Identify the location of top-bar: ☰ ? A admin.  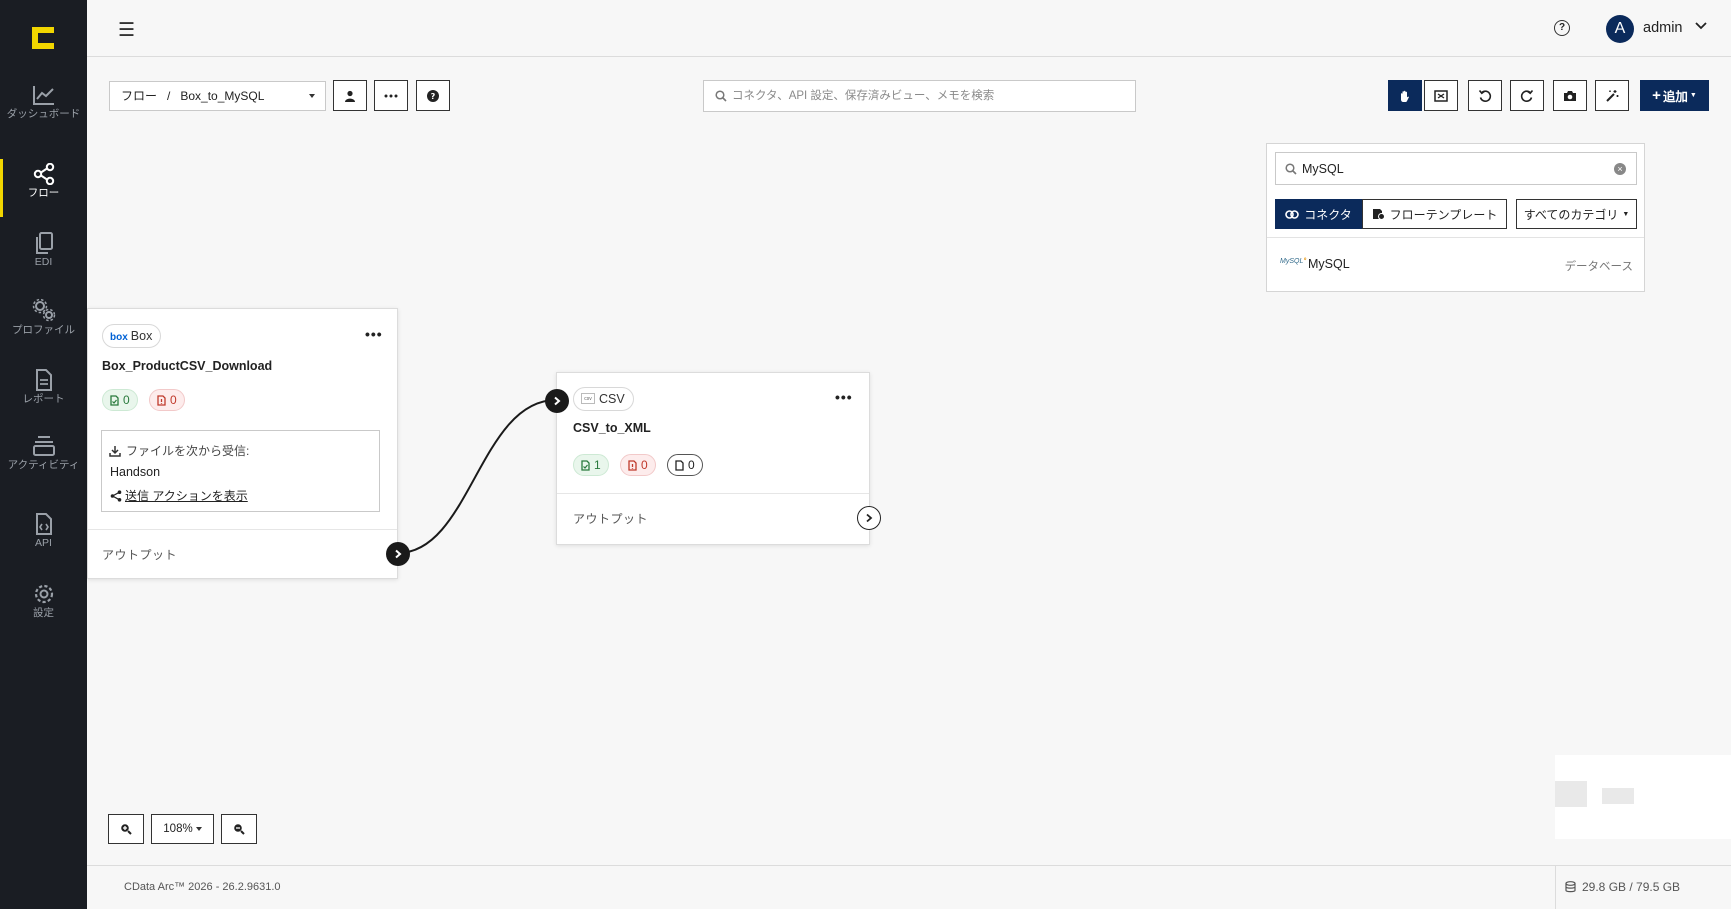
(909, 28).